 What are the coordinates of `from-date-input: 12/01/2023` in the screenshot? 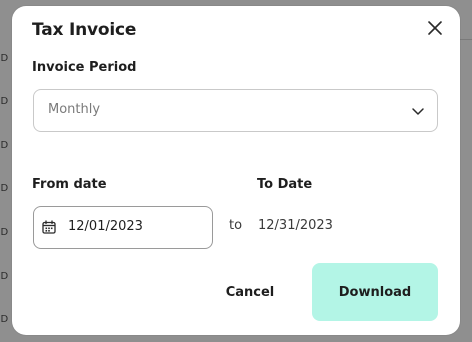 It's located at (123, 227).